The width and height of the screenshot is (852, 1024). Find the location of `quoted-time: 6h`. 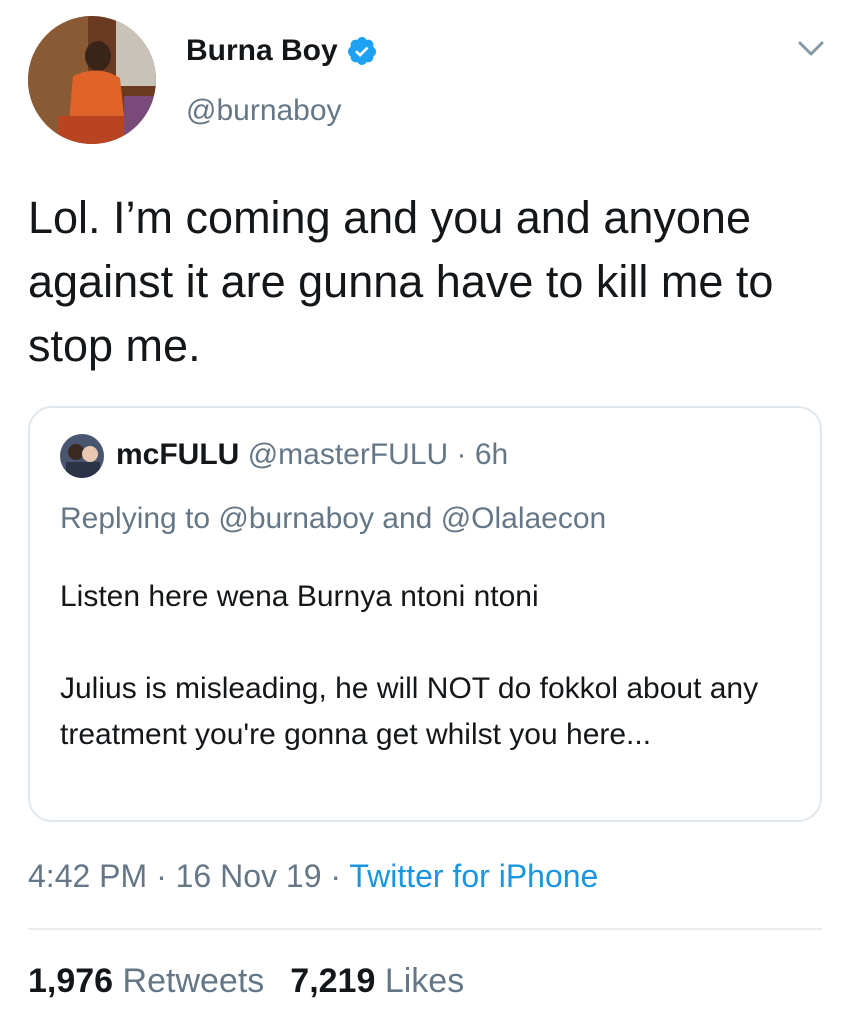

quoted-time: 6h is located at coordinates (491, 454).